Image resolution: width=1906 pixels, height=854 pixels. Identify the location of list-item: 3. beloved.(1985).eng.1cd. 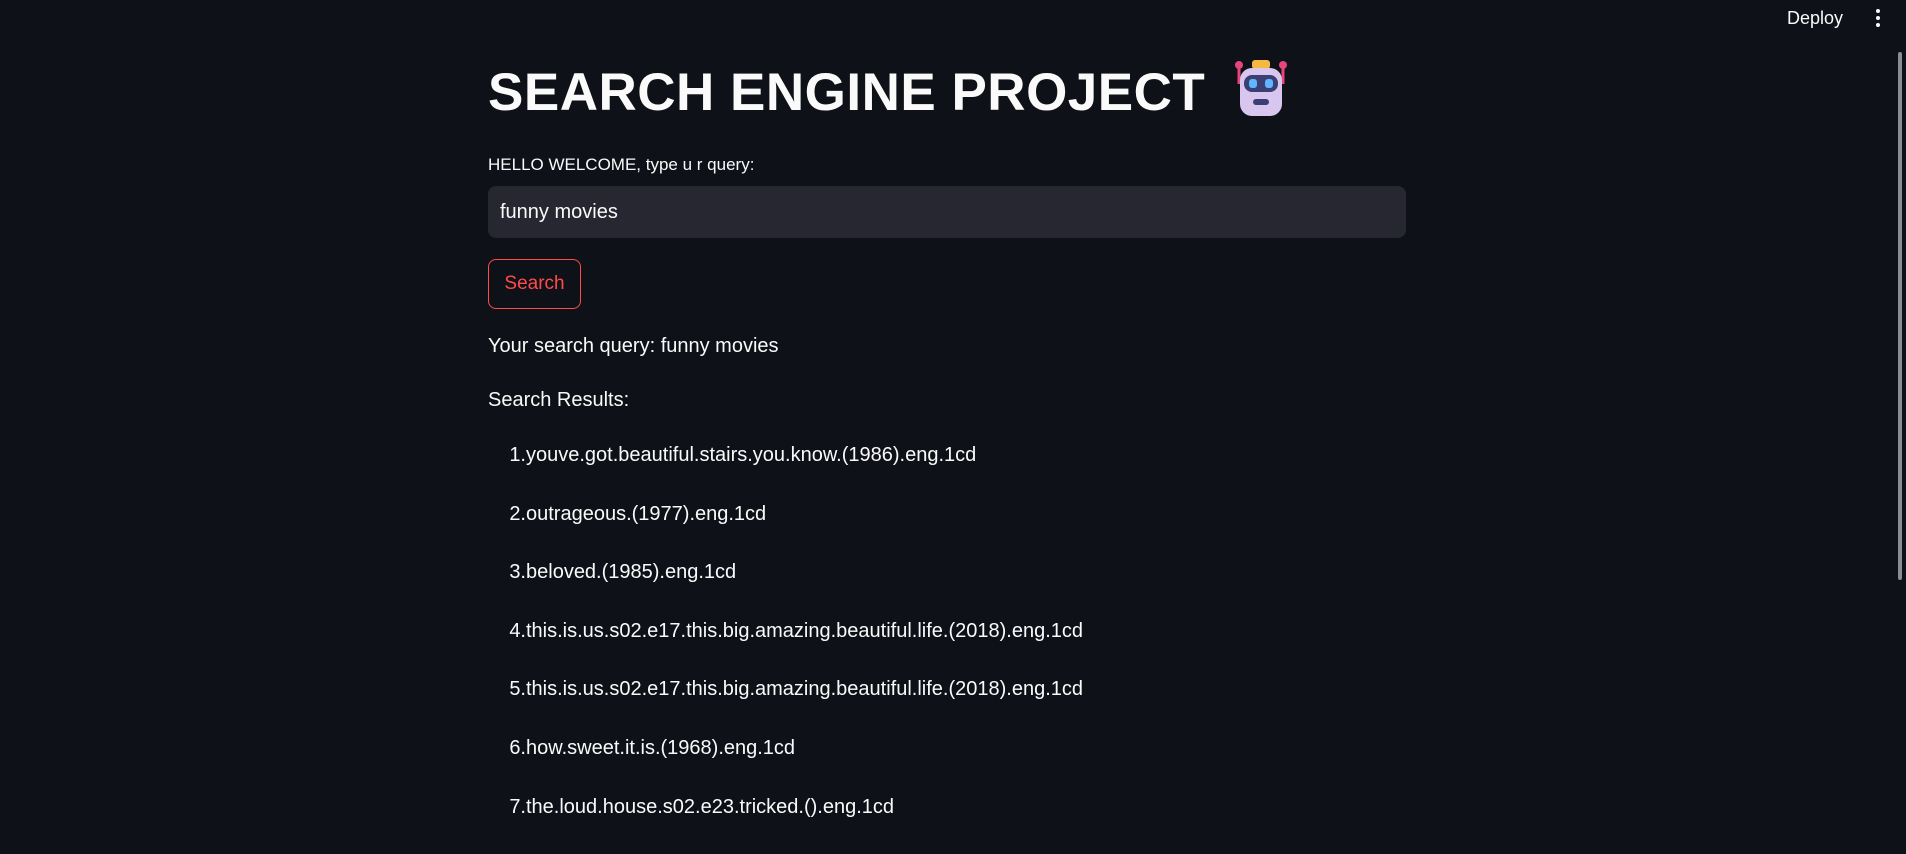
(785, 590).